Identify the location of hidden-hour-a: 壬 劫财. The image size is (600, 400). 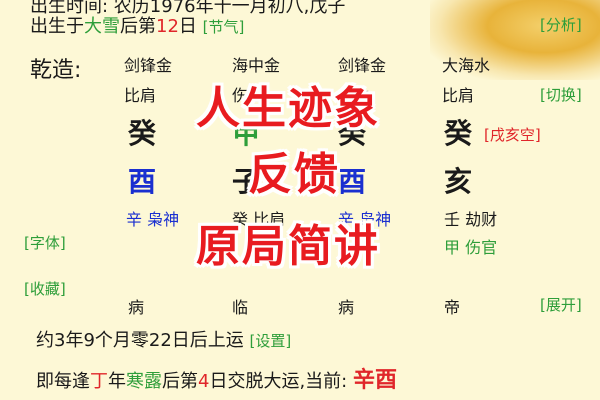
(471, 219).